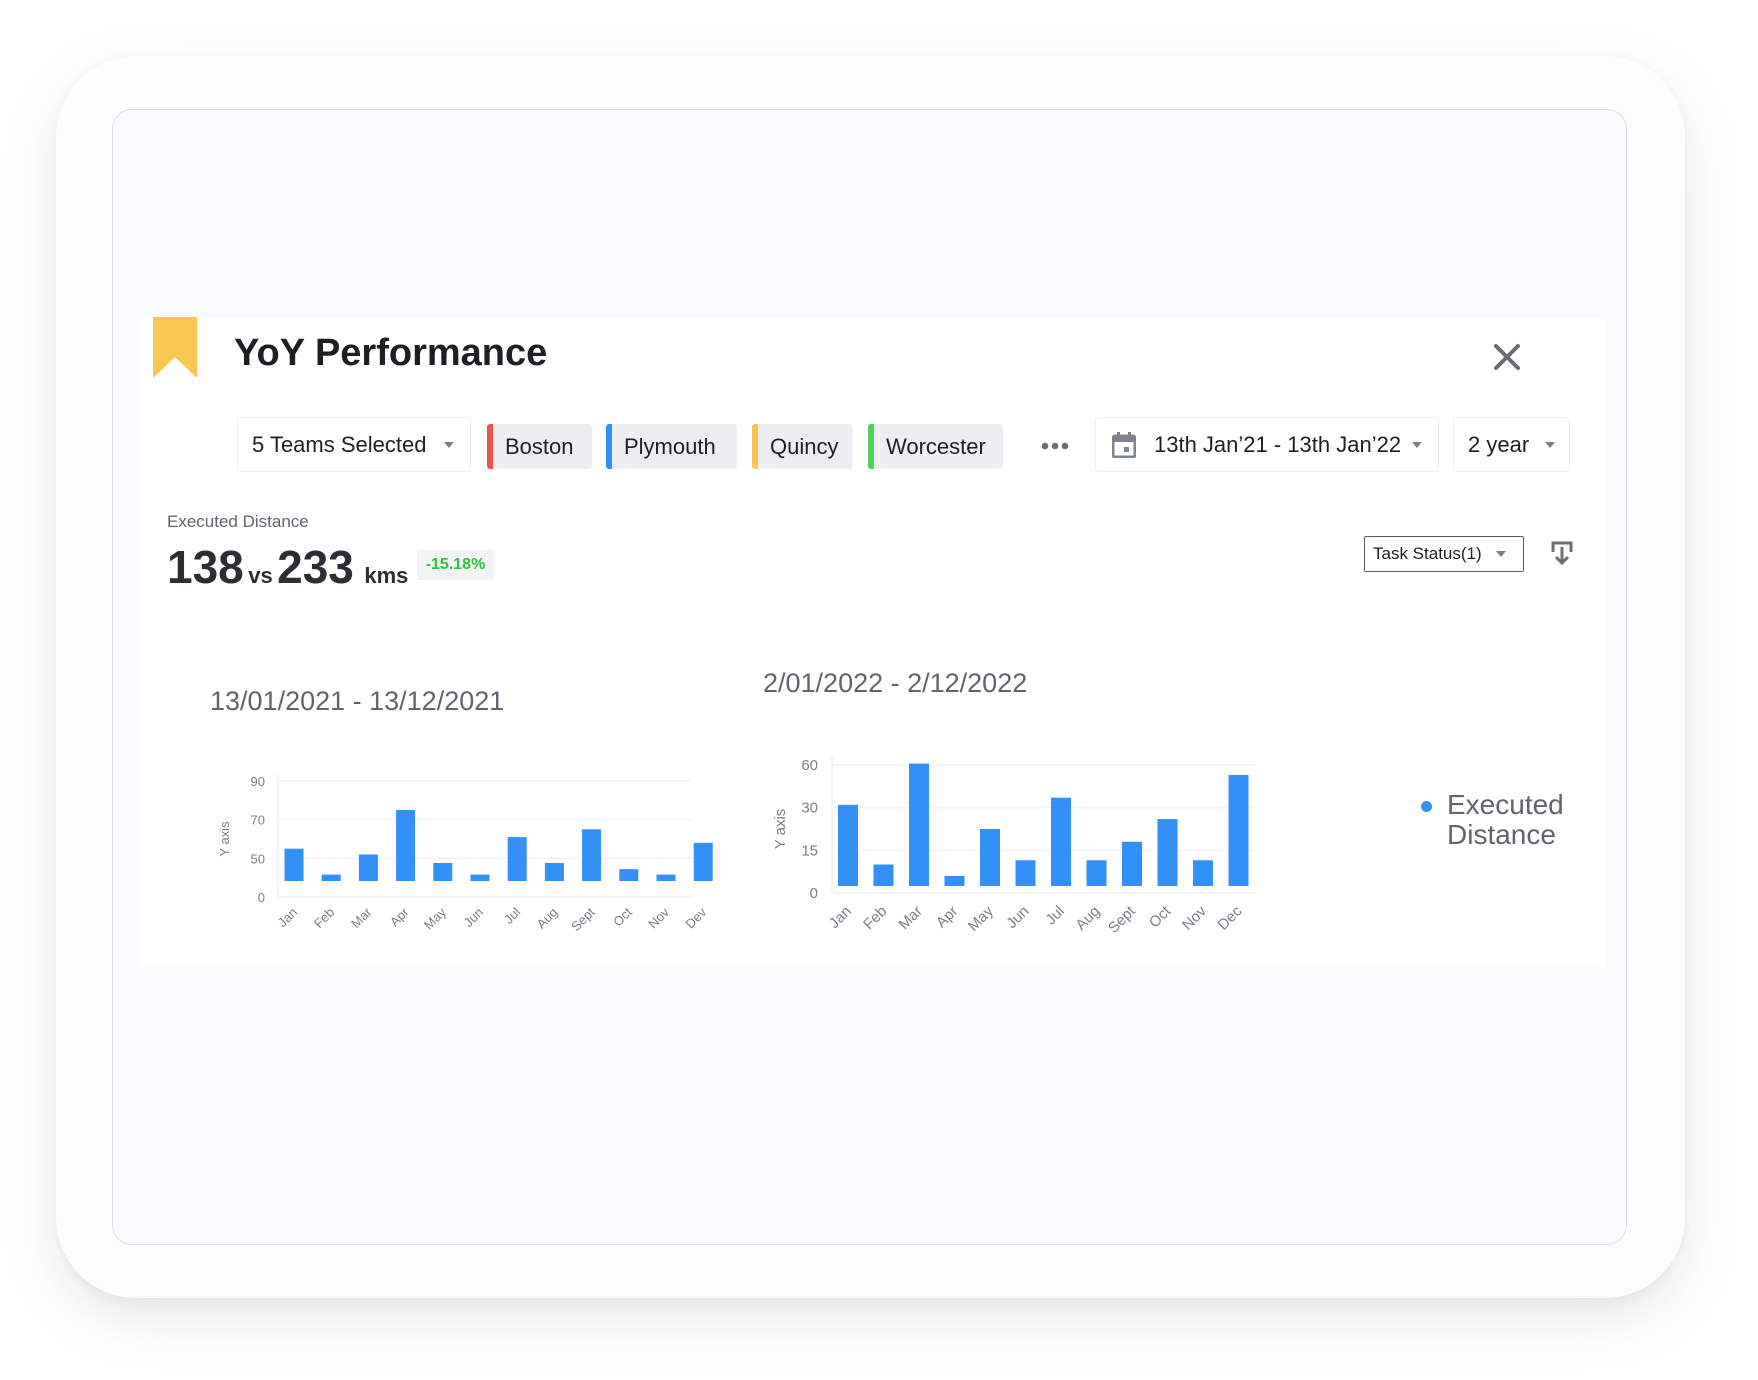 The image size is (1758, 1380). I want to click on y-tick-label: 30, so click(809, 808).